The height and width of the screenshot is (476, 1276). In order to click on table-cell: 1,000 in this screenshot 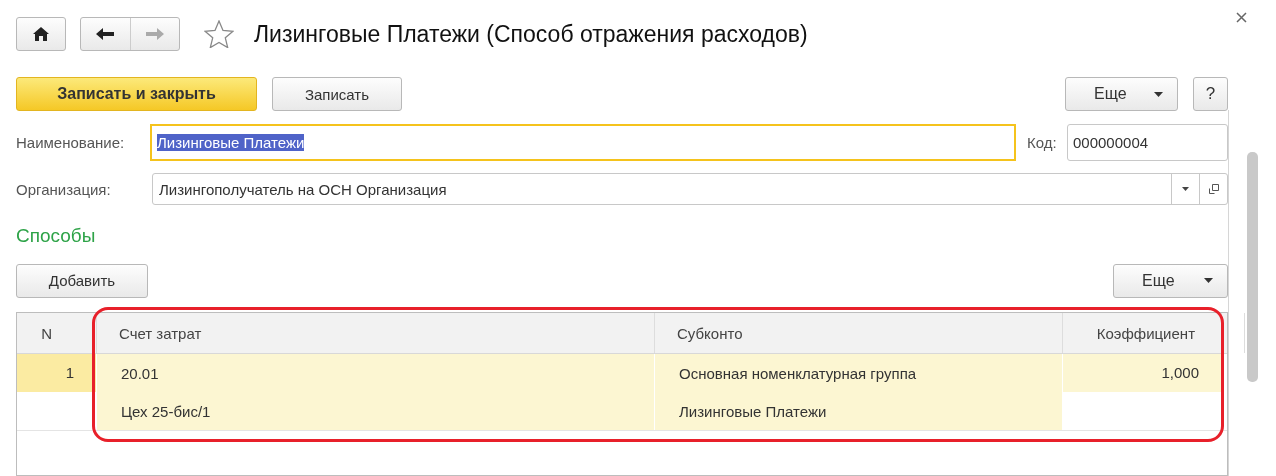, I will do `click(1142, 373)`.